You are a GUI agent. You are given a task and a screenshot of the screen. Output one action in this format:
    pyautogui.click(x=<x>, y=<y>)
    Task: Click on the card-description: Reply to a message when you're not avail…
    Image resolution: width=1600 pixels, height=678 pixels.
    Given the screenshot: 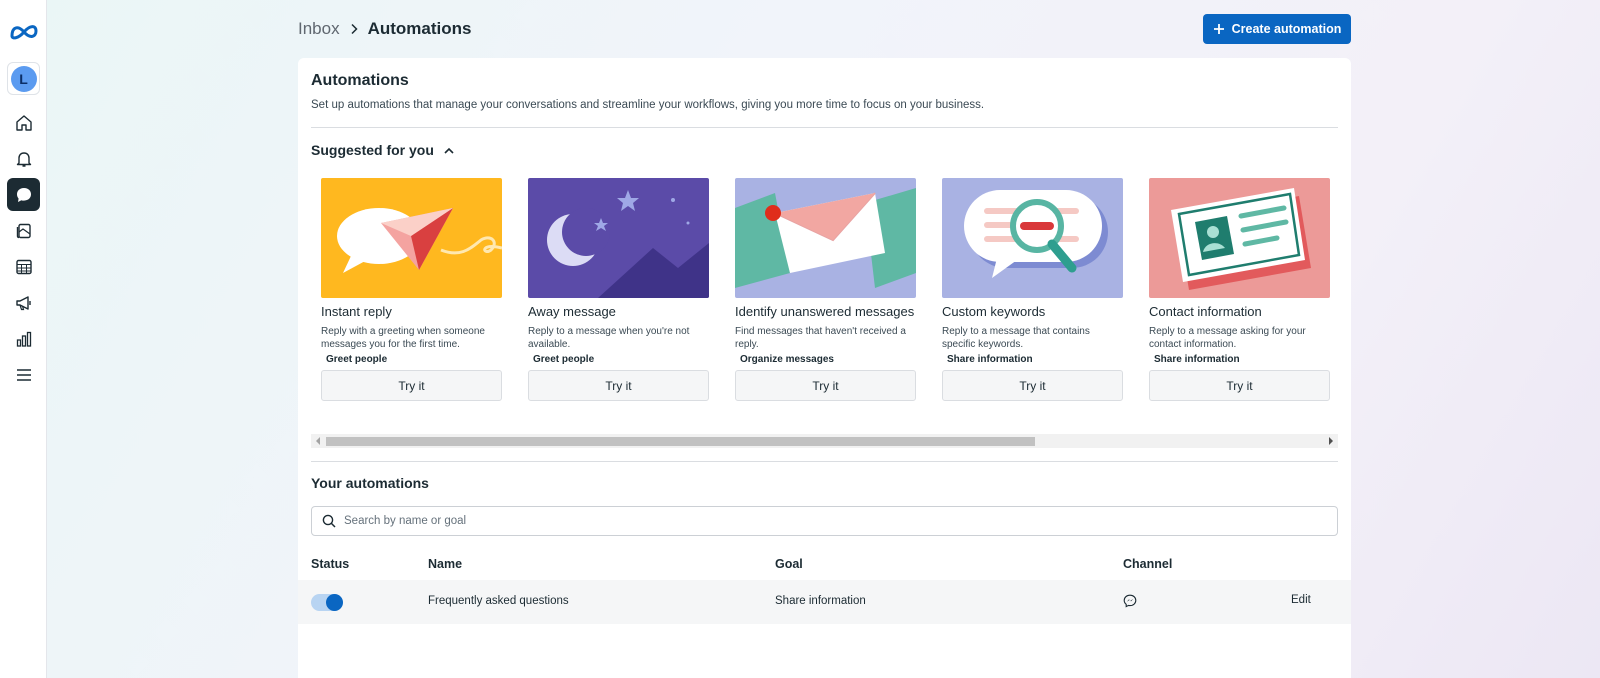 What is the action you would take?
    pyautogui.click(x=609, y=338)
    